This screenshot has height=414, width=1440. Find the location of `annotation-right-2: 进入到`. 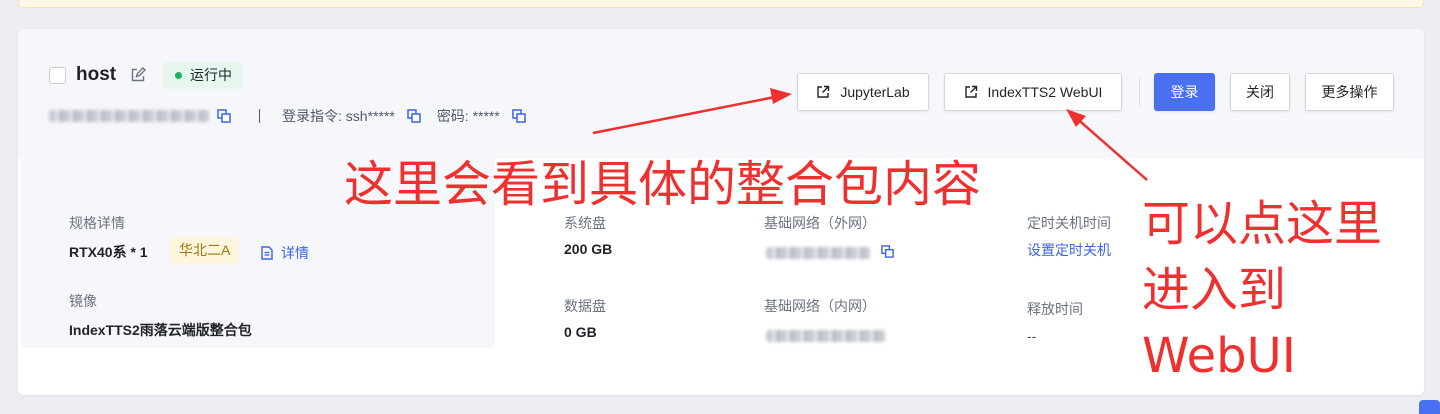

annotation-right-2: 进入到 is located at coordinates (1214, 290).